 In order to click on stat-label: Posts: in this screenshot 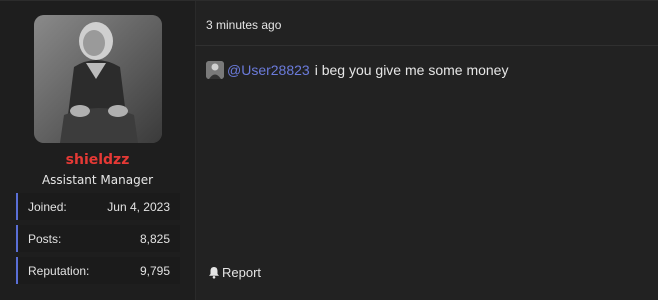, I will do `click(45, 238)`.